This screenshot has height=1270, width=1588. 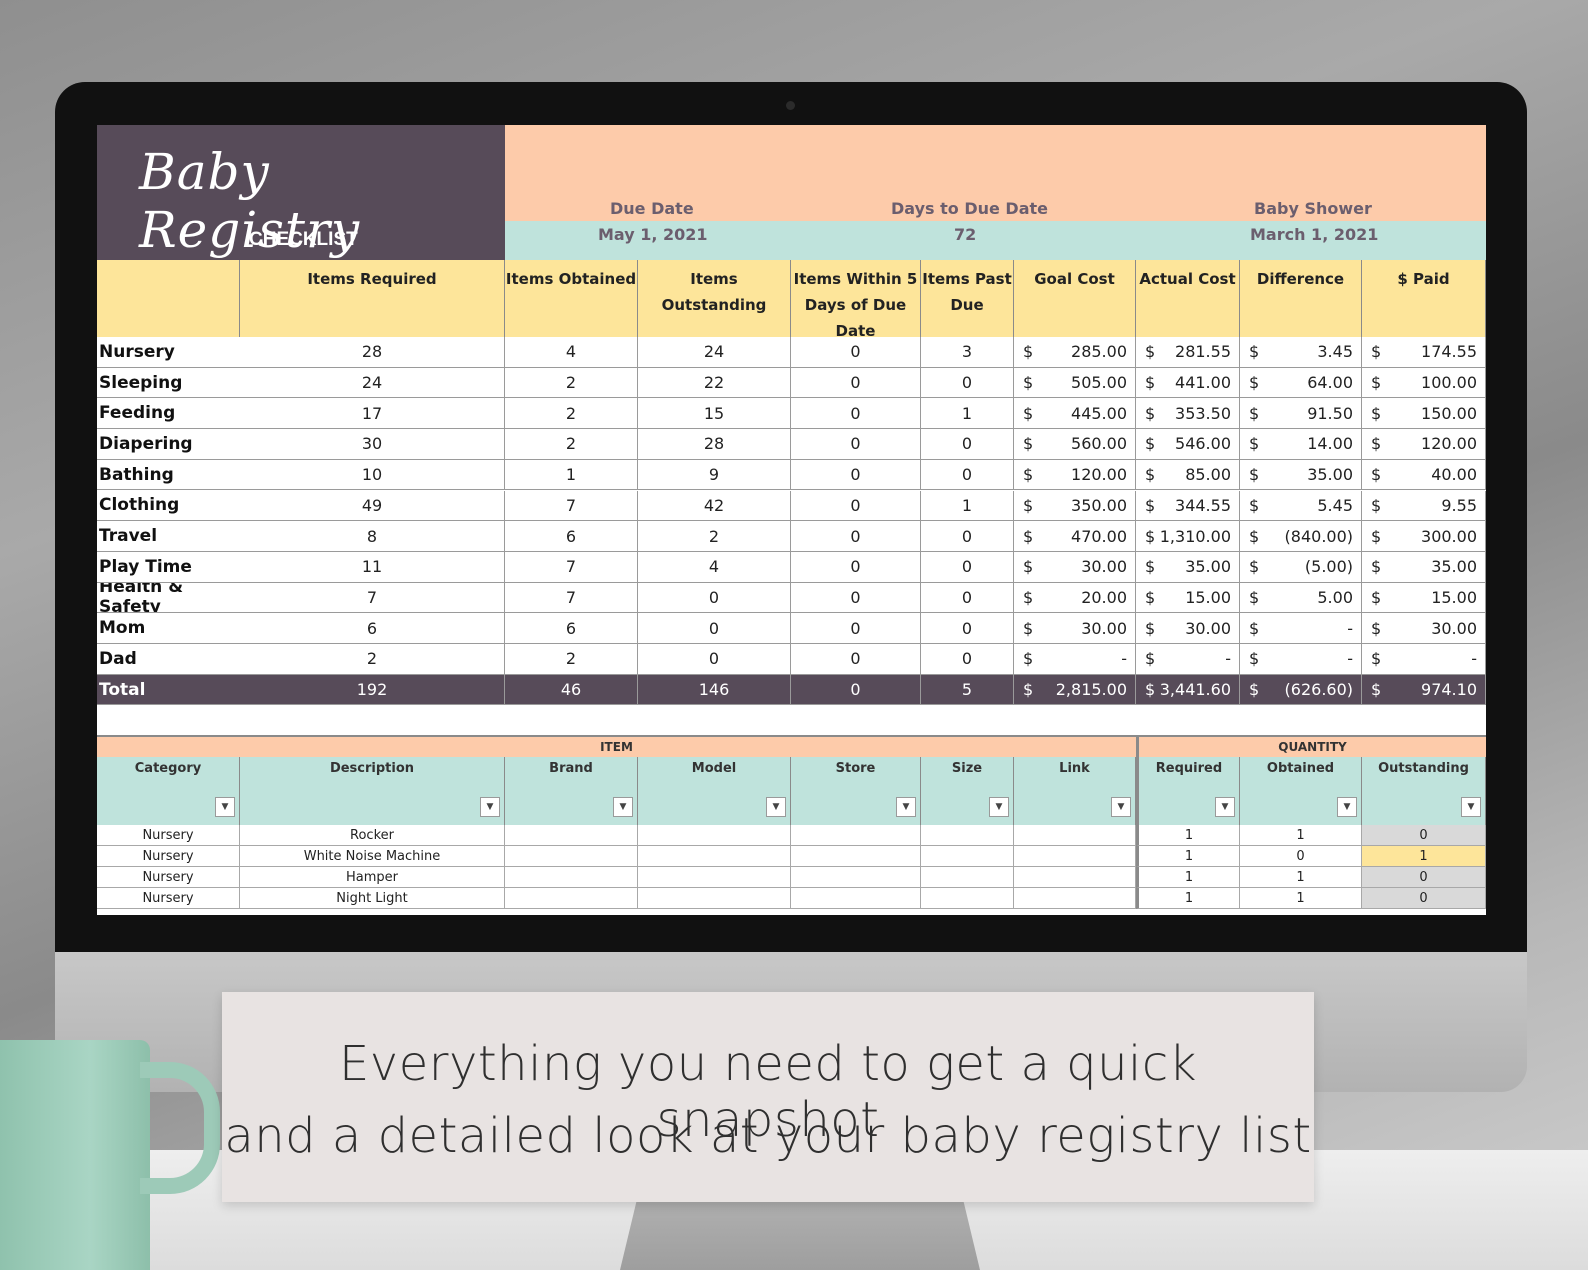 What do you see at coordinates (372, 444) in the screenshot?
I see `cell-required: 30` at bounding box center [372, 444].